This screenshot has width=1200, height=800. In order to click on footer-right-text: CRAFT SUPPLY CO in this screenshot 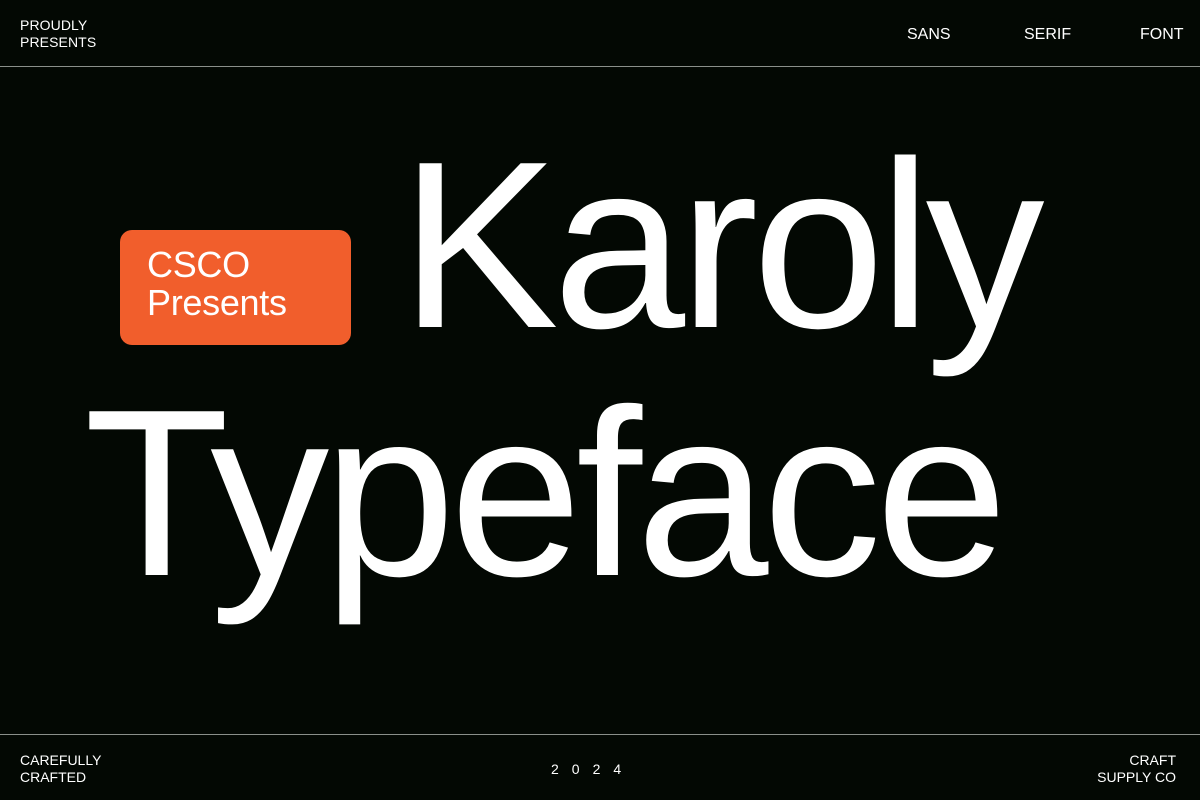, I will do `click(1136, 769)`.